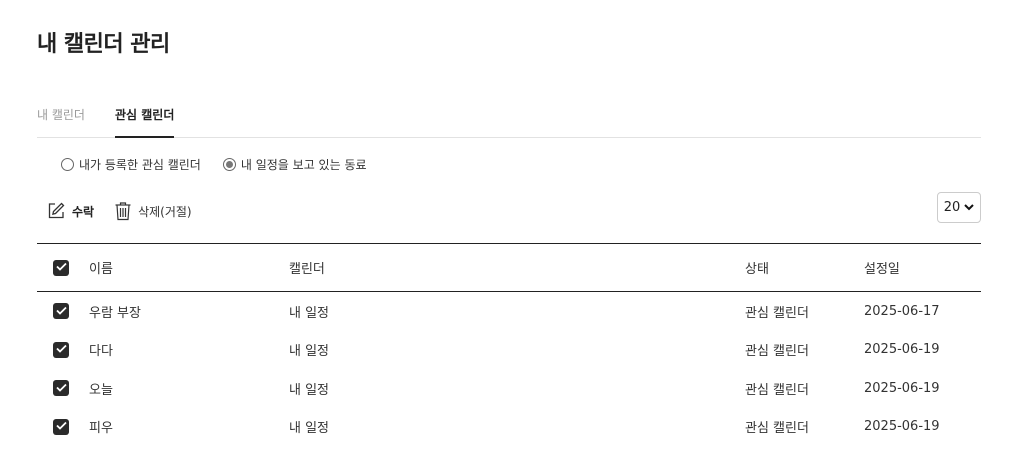 This screenshot has height=455, width=1009. What do you see at coordinates (229, 164) in the screenshot?
I see `radio-button-checked` at bounding box center [229, 164].